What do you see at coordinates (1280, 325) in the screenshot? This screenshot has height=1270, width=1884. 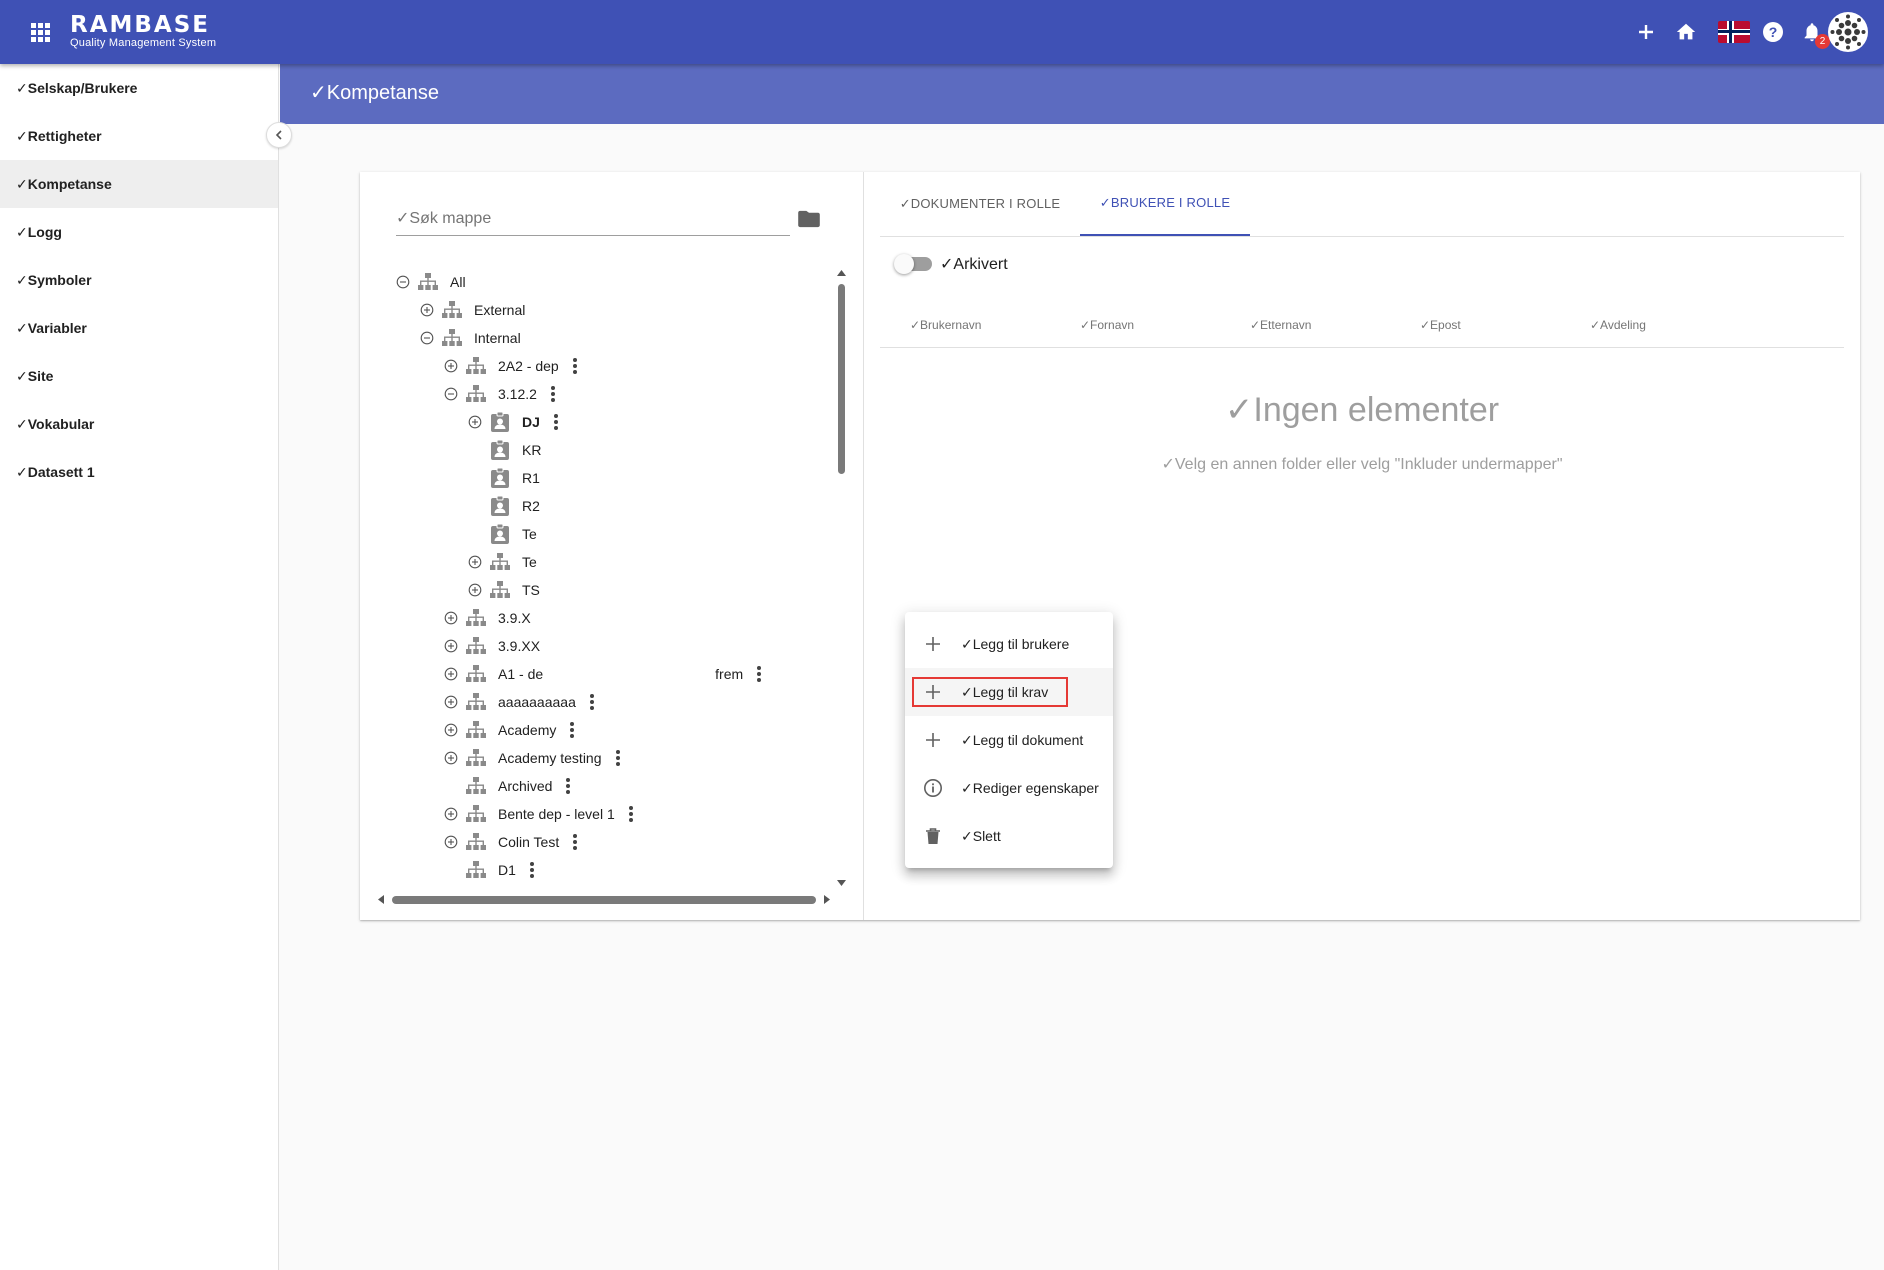 I see `column-lastname: ✓Etternavn` at bounding box center [1280, 325].